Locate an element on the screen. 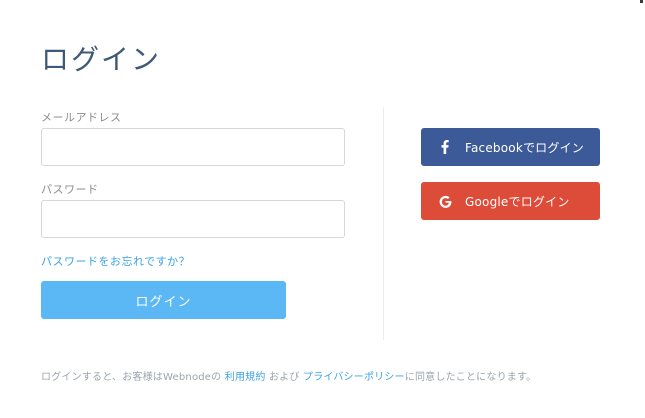 The image size is (645, 418). facebook-icon is located at coordinates (445, 147).